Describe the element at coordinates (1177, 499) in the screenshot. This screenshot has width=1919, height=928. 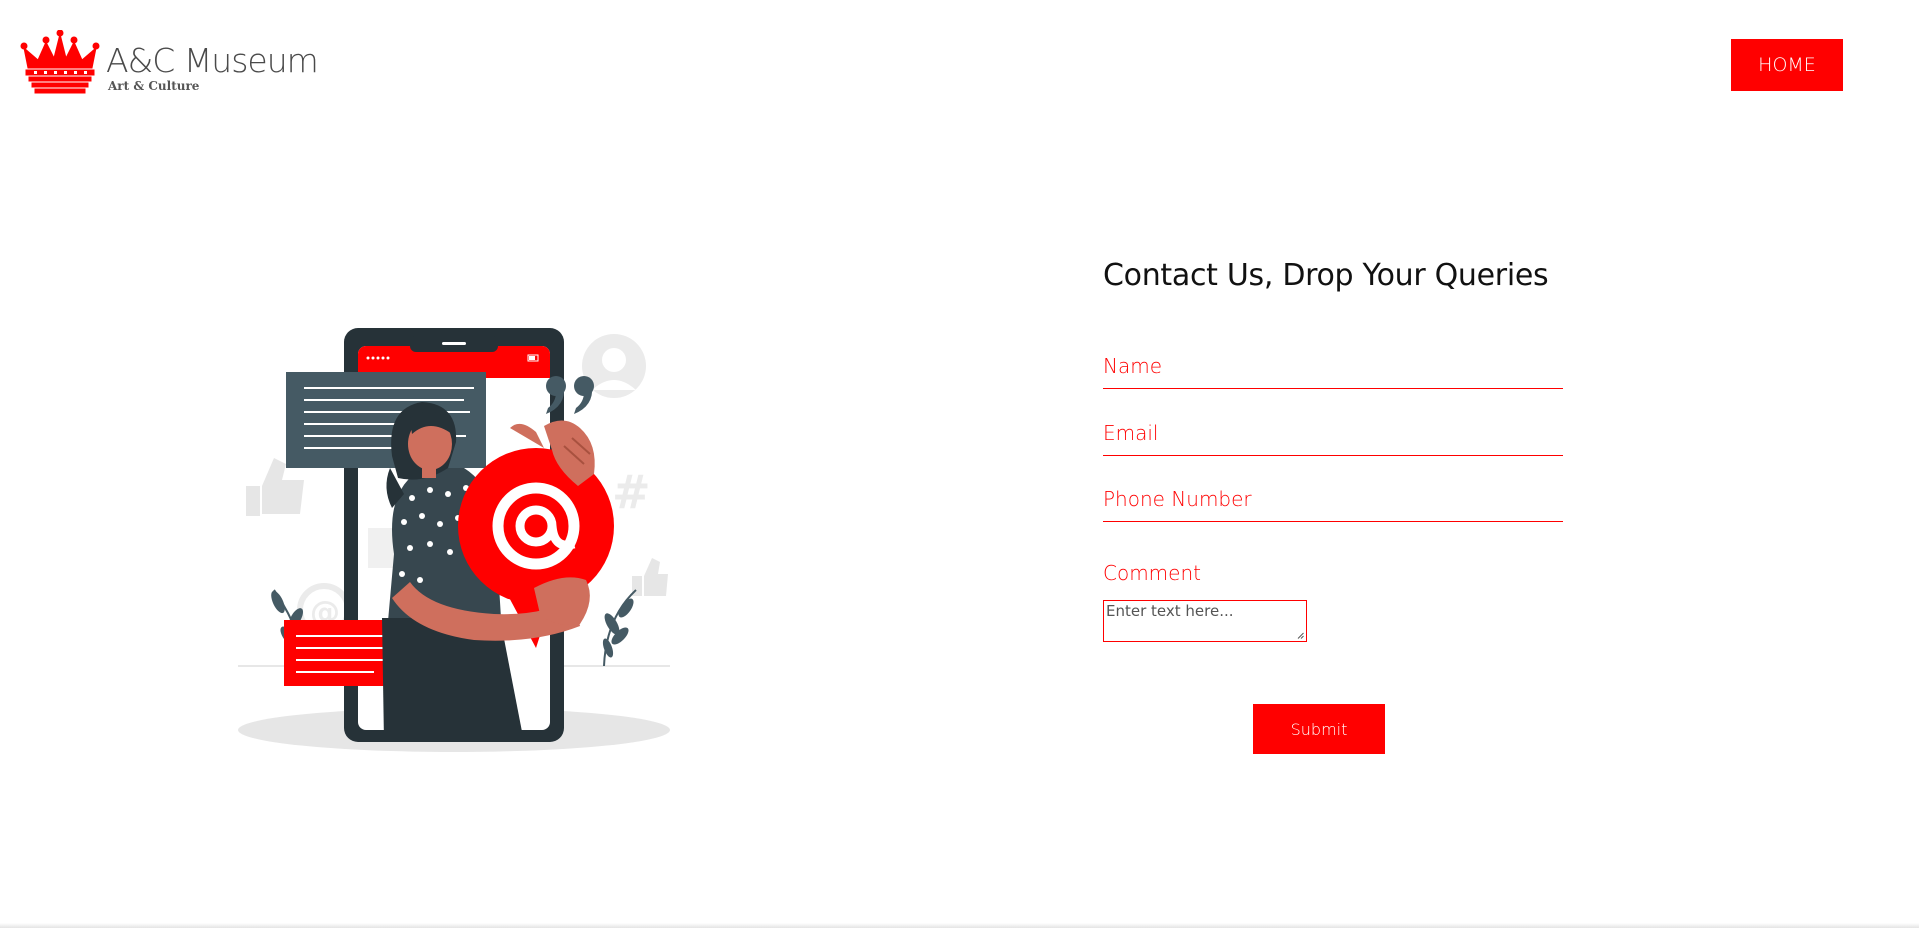
I see `phone-label: Phone Number` at that location.